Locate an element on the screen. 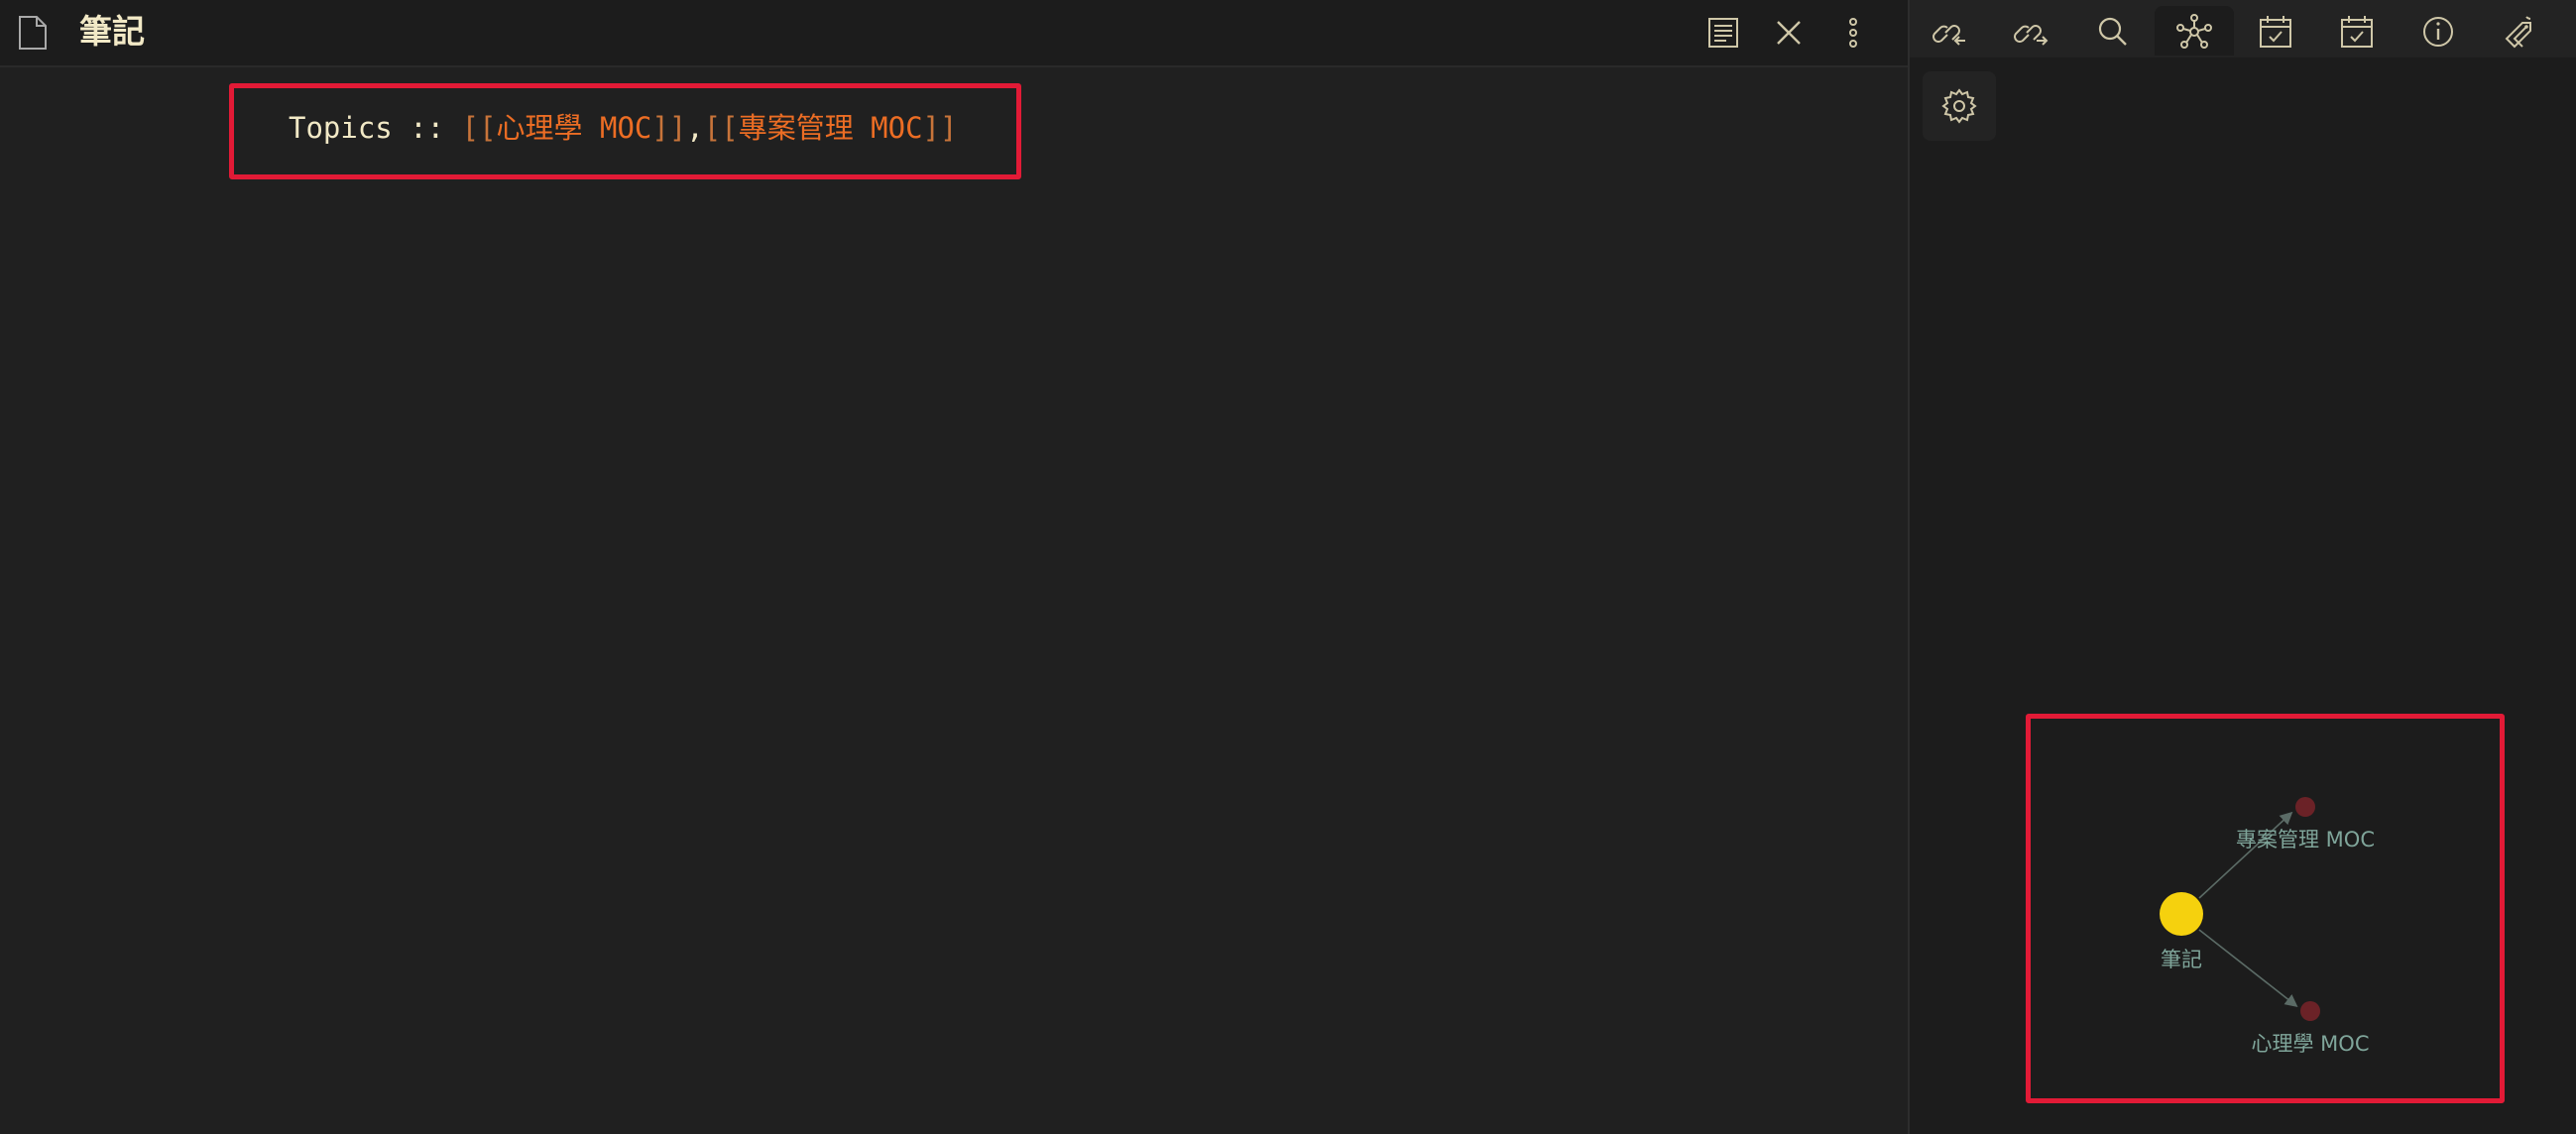  tab-search is located at coordinates (2113, 31).